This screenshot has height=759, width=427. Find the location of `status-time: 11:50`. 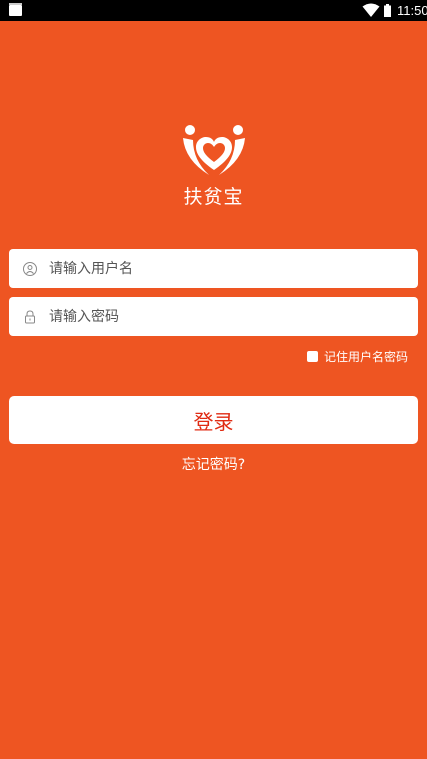

status-time: 11:50 is located at coordinates (412, 10).